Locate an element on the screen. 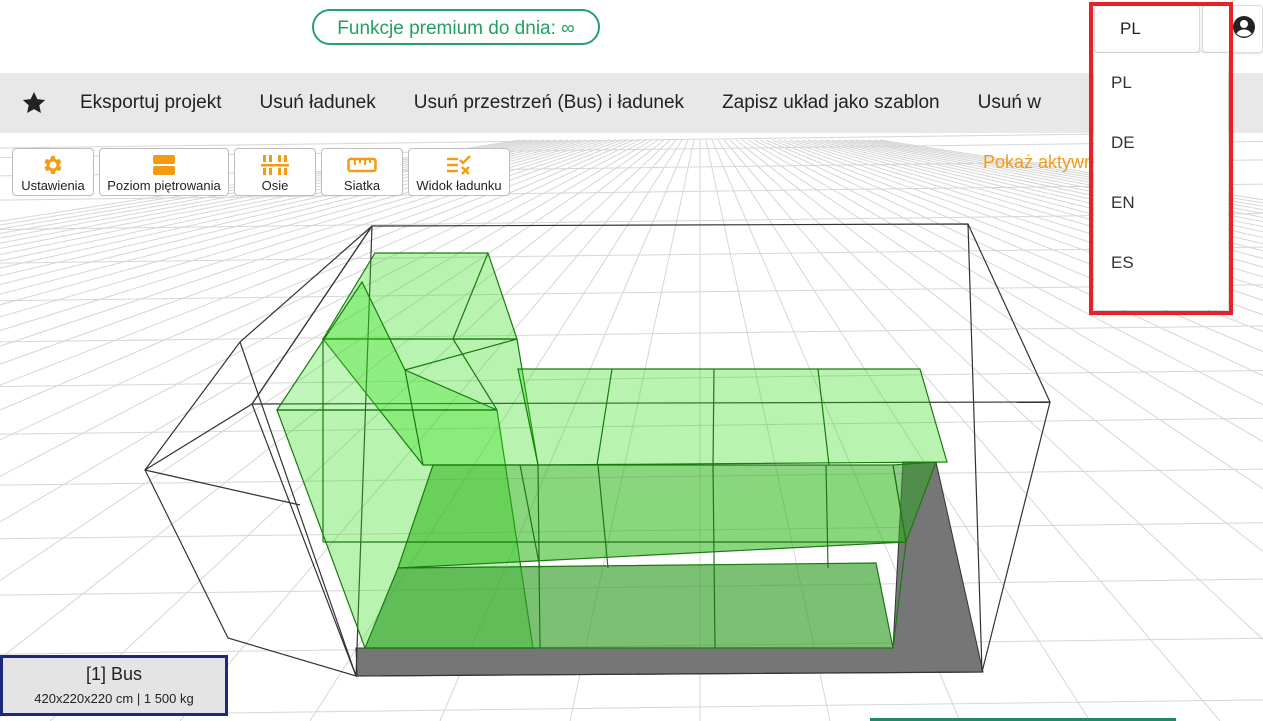  cargo-view-label: Widok ładunku is located at coordinates (459, 185).